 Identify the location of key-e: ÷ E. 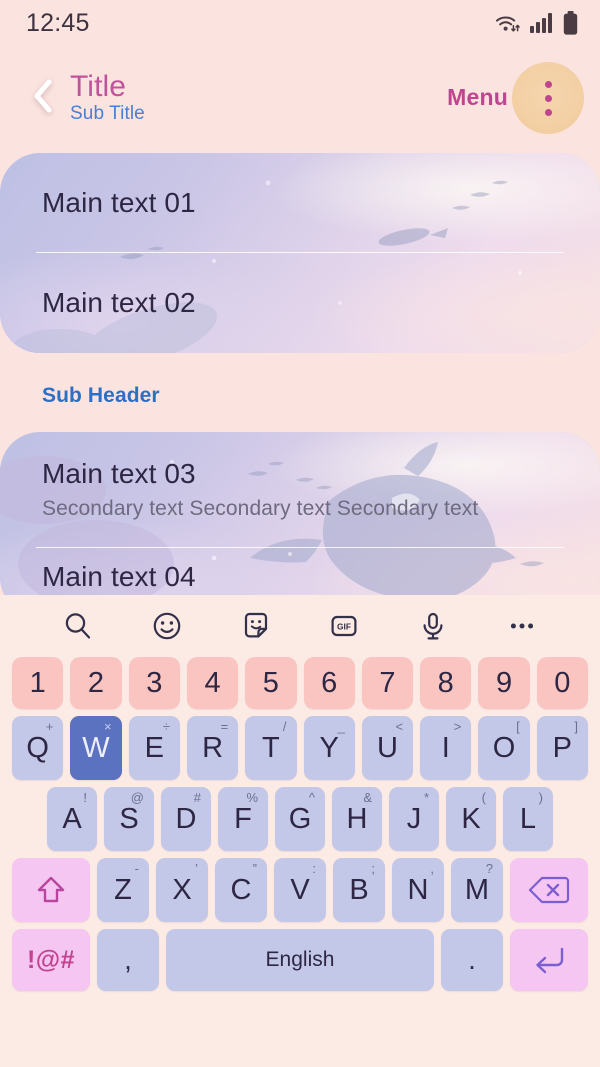
(154, 748).